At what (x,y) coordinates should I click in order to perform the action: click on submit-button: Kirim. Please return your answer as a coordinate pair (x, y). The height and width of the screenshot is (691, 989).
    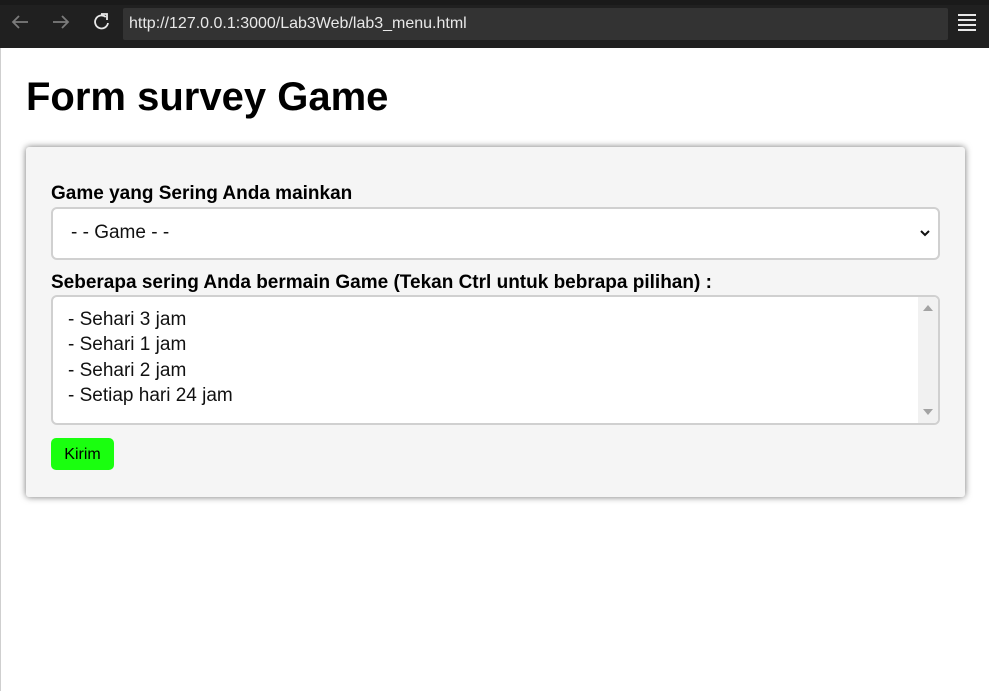
    Looking at the image, I should click on (82, 454).